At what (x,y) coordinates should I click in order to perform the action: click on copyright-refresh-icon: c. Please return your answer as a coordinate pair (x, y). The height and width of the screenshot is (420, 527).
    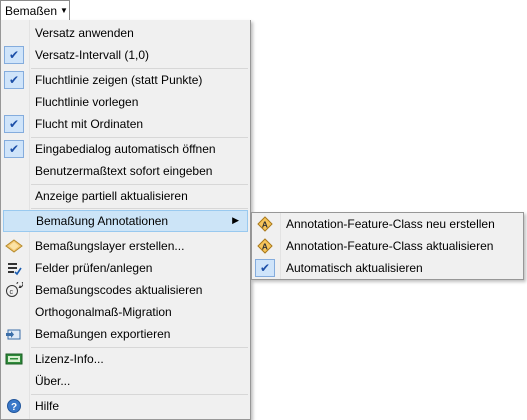
    Looking at the image, I should click on (14, 290).